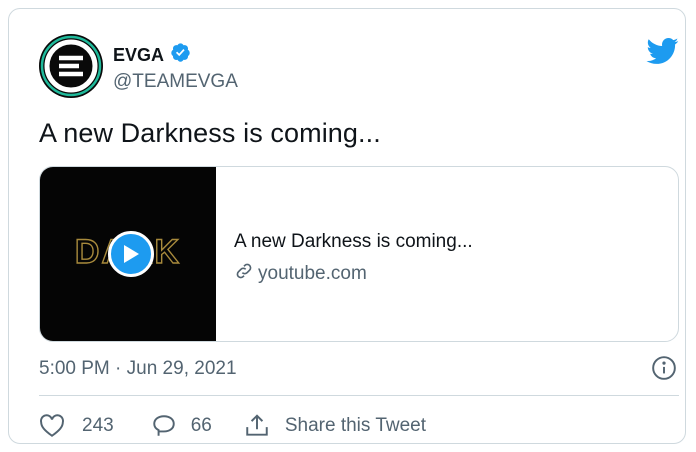  I want to click on link-domain: youtube.com, so click(312, 273).